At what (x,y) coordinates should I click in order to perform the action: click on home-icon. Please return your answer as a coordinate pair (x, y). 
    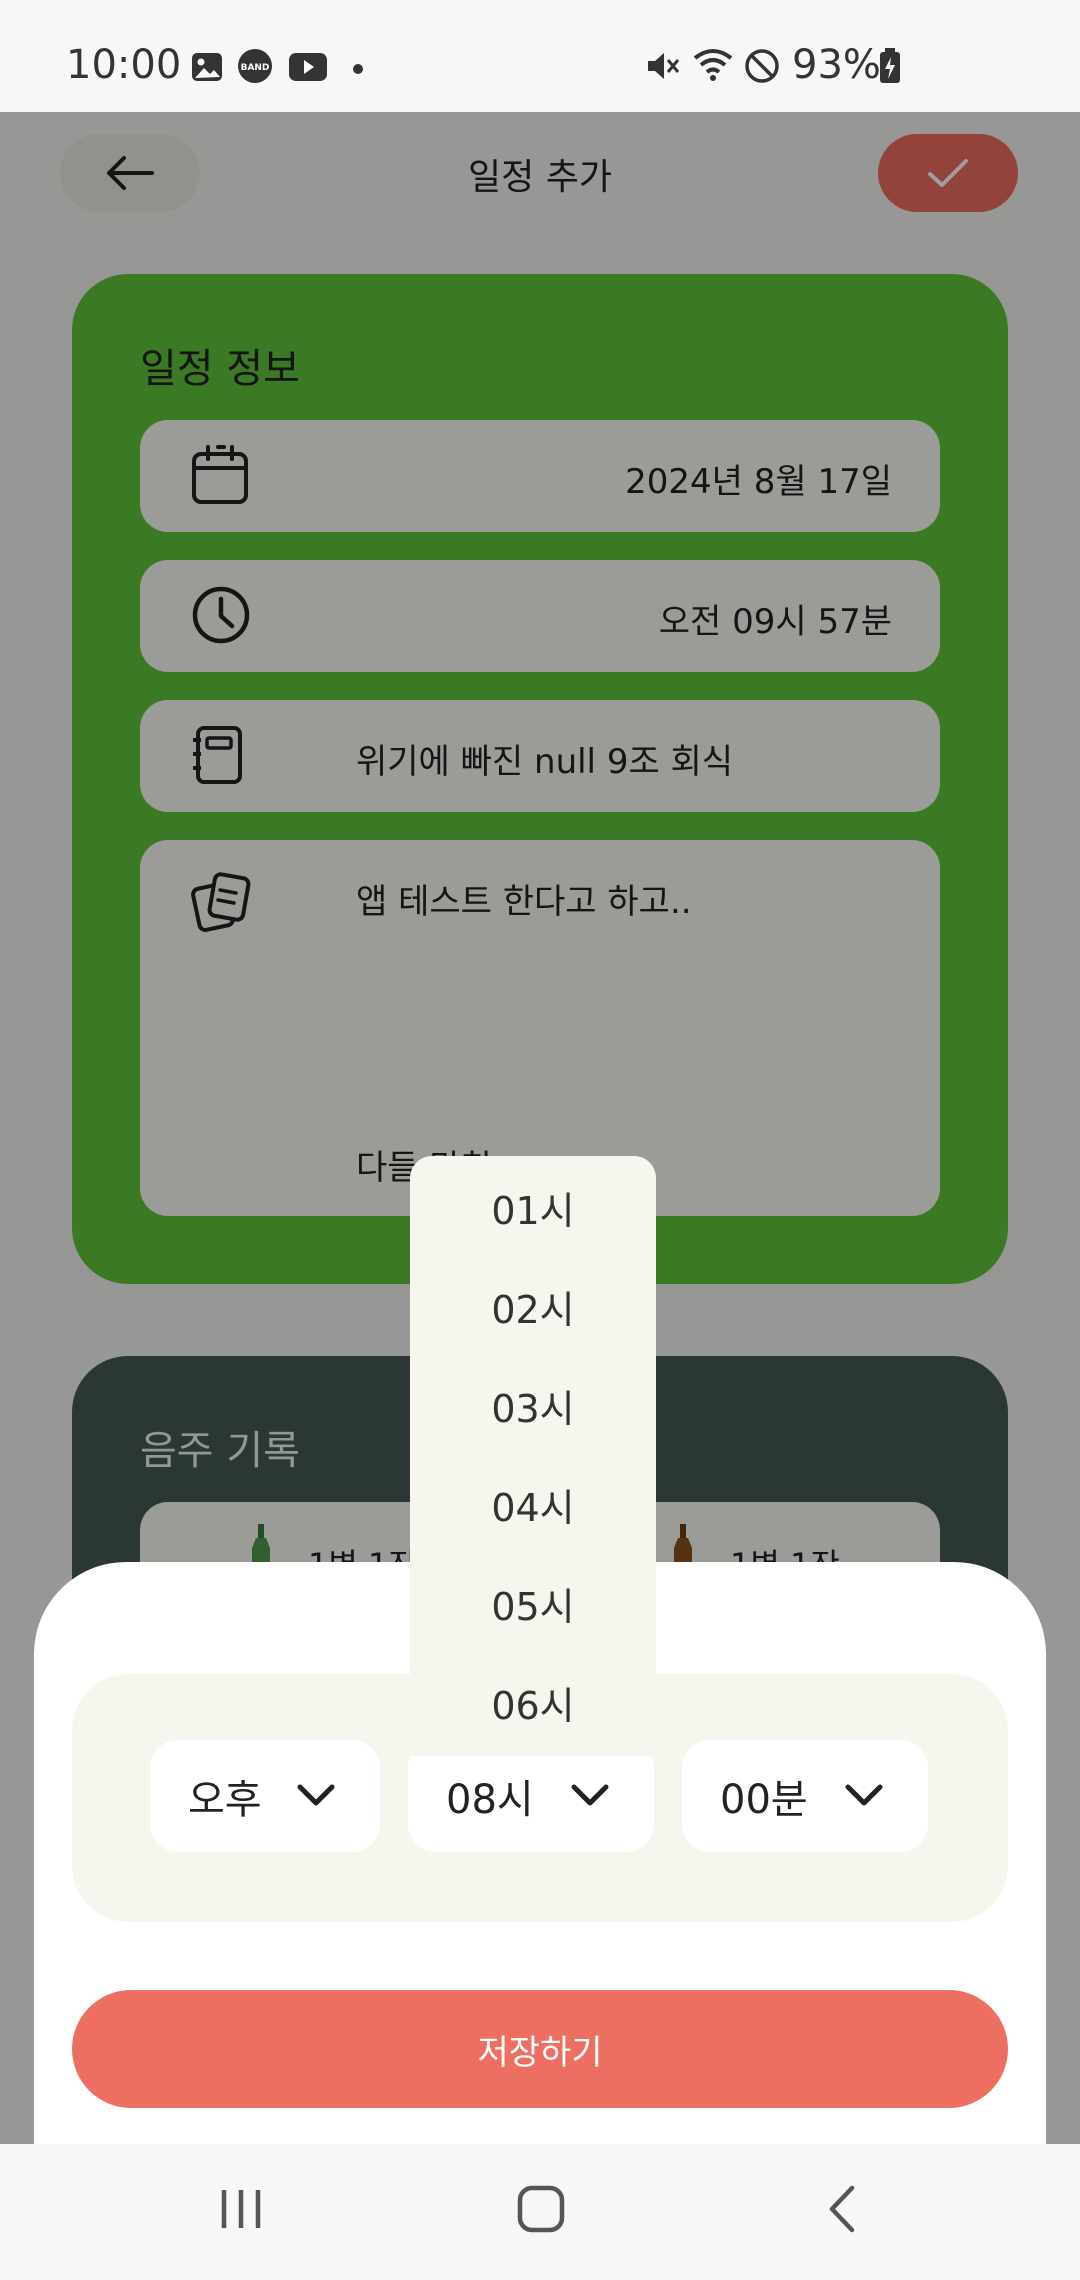
    Looking at the image, I should click on (541, 2211).